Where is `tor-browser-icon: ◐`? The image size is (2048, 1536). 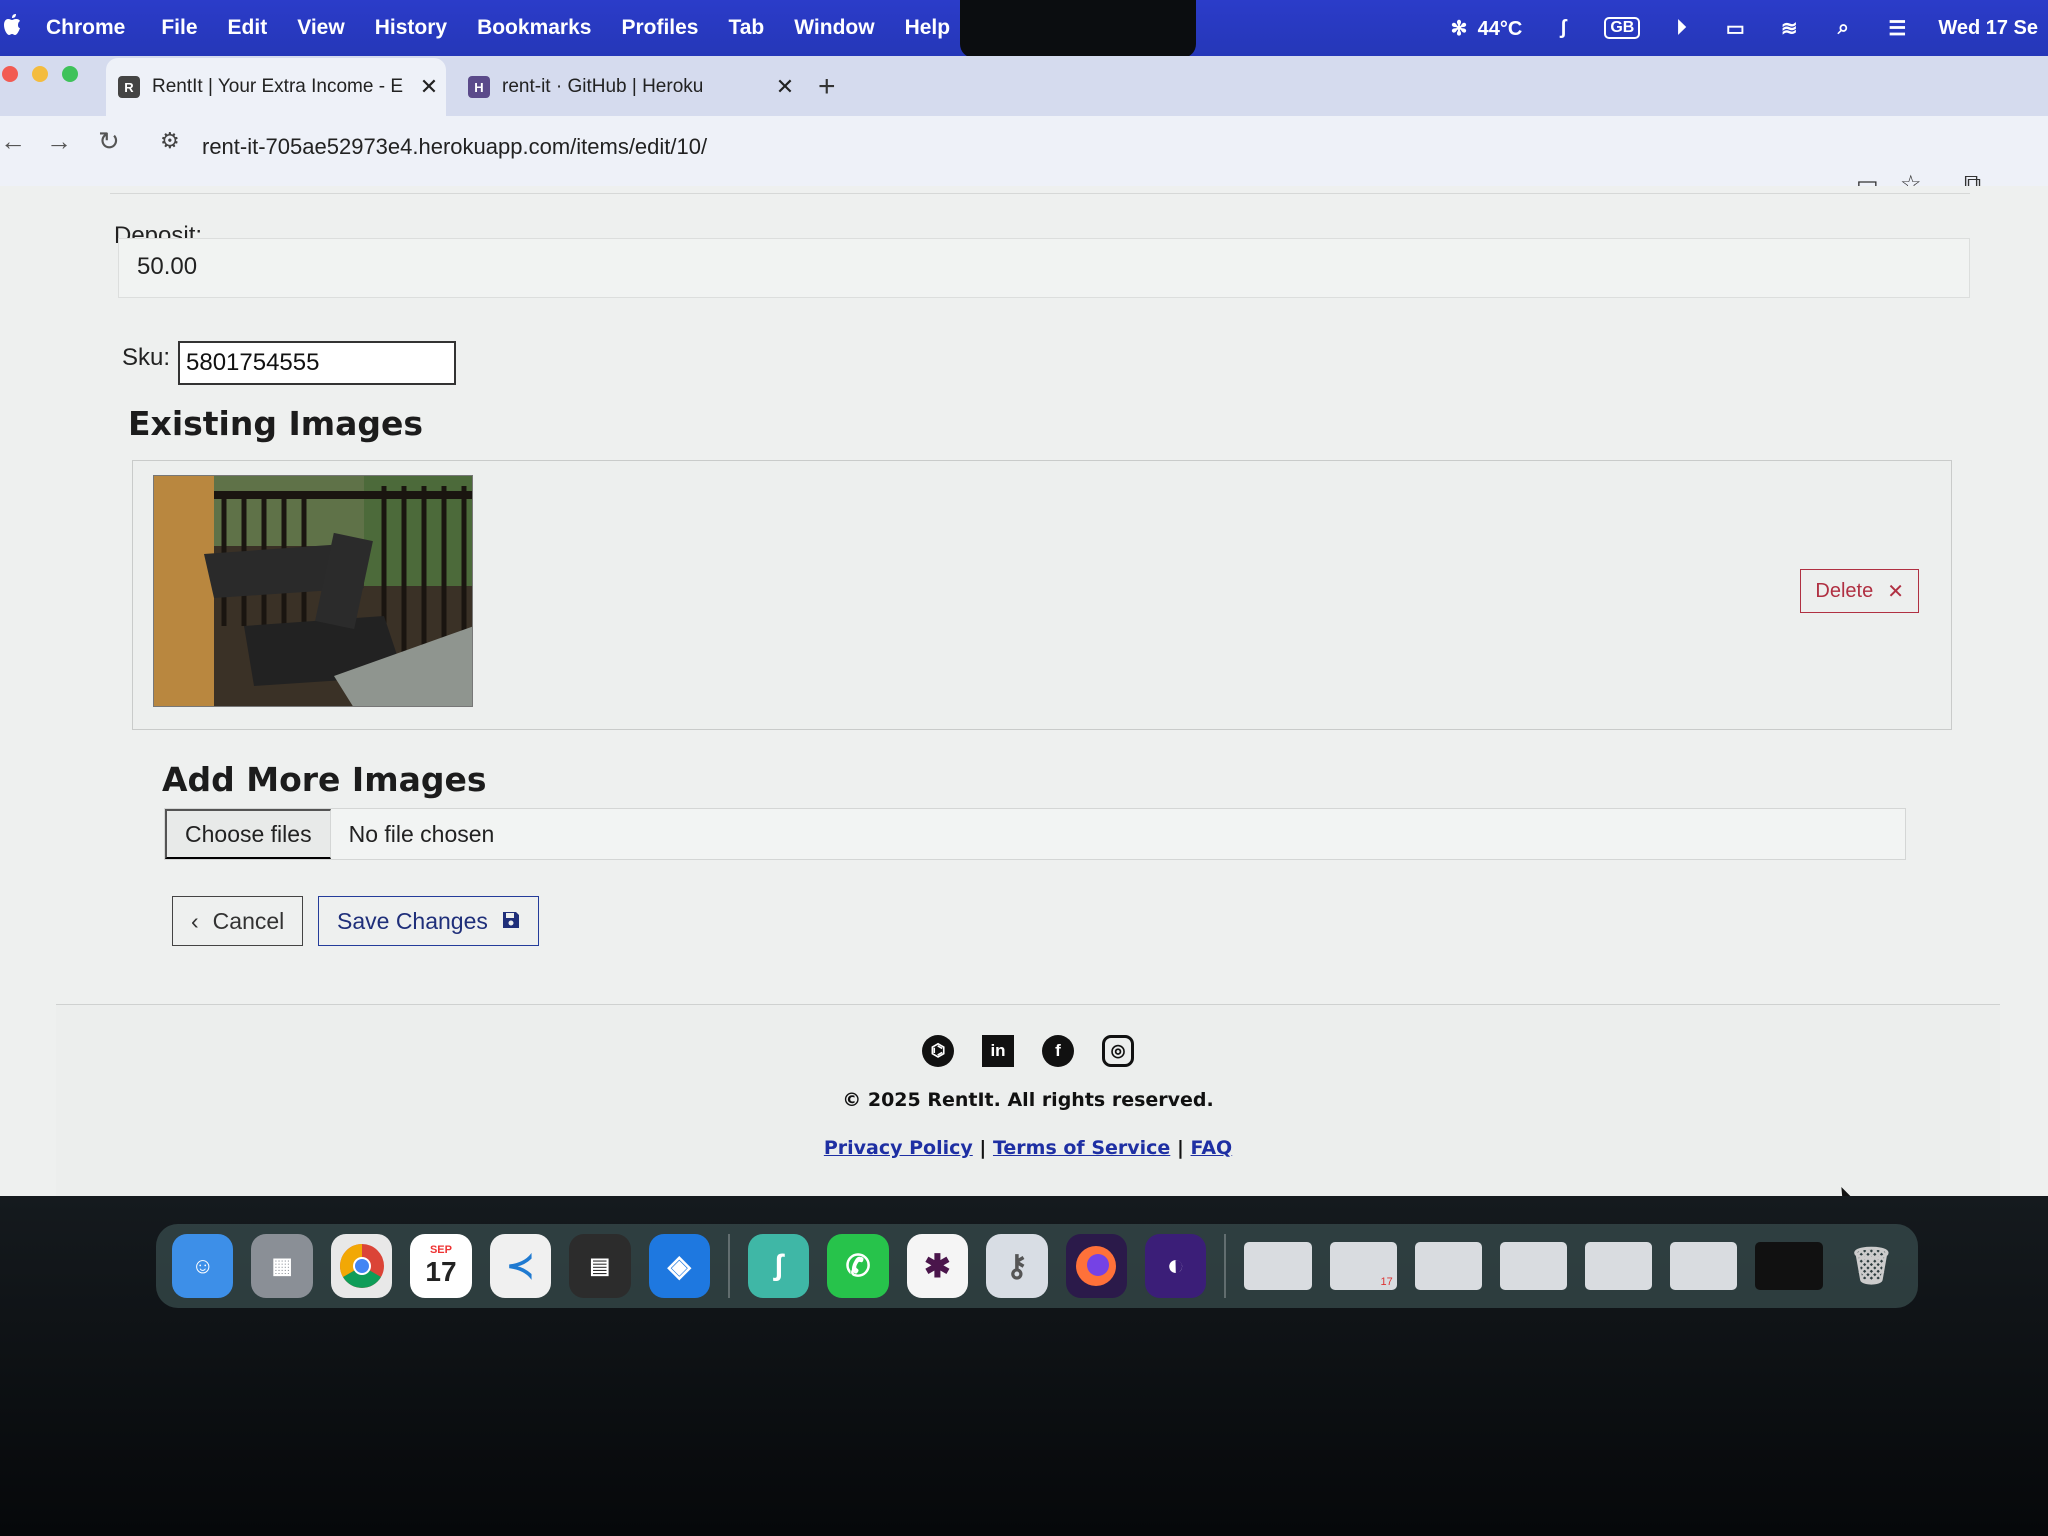
tor-browser-icon: ◐ is located at coordinates (1175, 1266).